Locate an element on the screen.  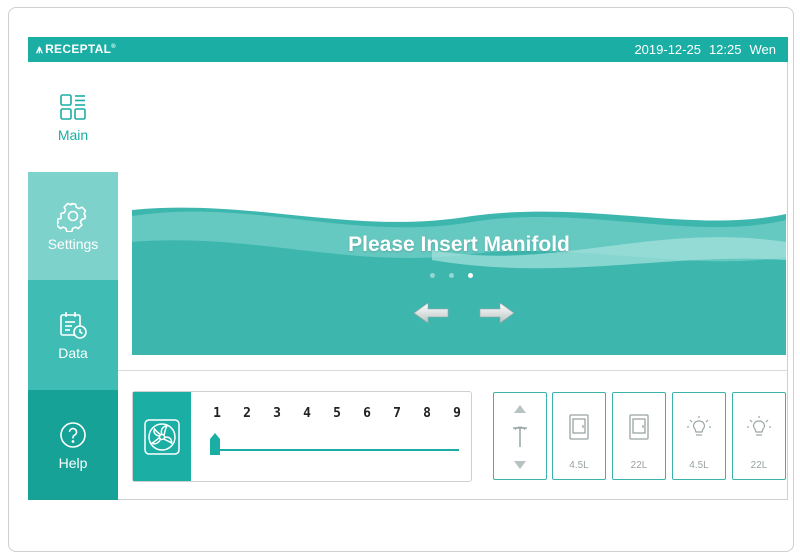
pager-dot-active is located at coordinates (470, 275).